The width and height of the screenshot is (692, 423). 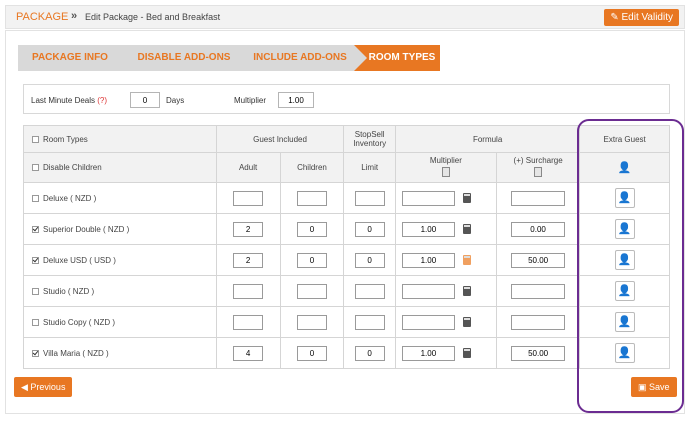 What do you see at coordinates (70, 57) in the screenshot?
I see `step-label: PACKAGE INFO` at bounding box center [70, 57].